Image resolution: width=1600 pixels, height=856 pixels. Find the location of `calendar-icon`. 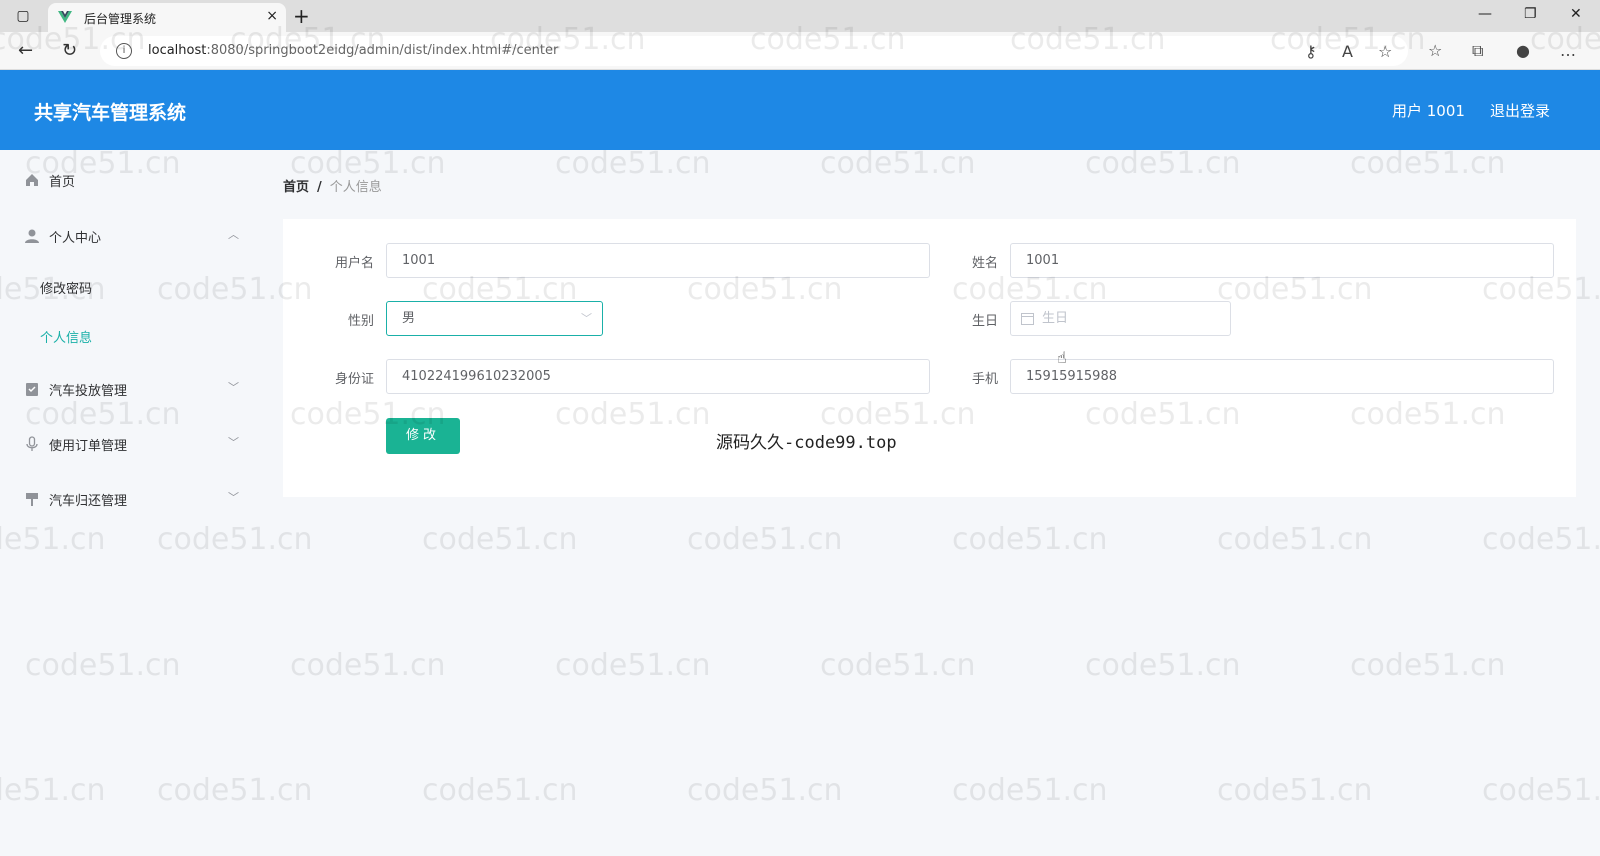

calendar-icon is located at coordinates (1027, 319).